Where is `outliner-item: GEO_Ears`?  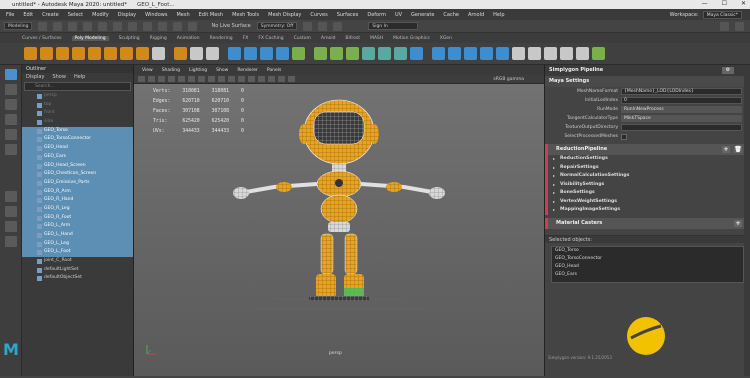
outliner-item: GEO_Ears is located at coordinates (77, 157).